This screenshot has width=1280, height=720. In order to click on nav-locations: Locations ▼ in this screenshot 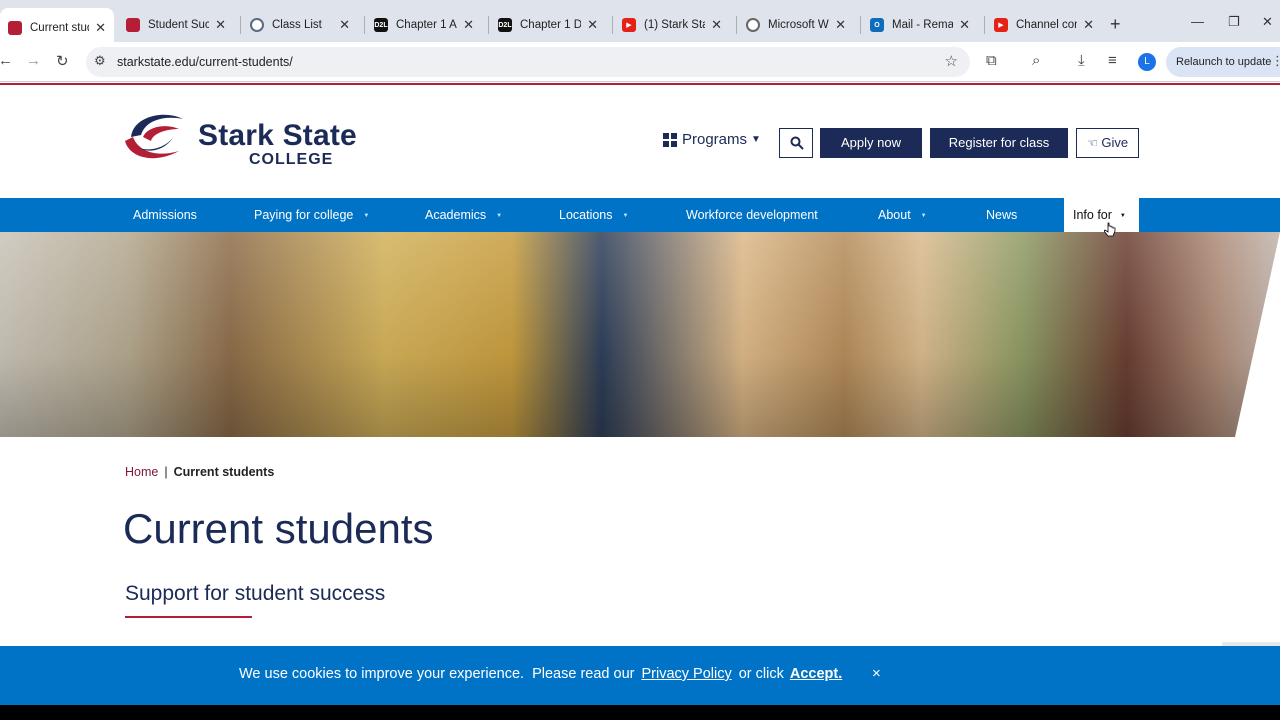, I will do `click(593, 215)`.